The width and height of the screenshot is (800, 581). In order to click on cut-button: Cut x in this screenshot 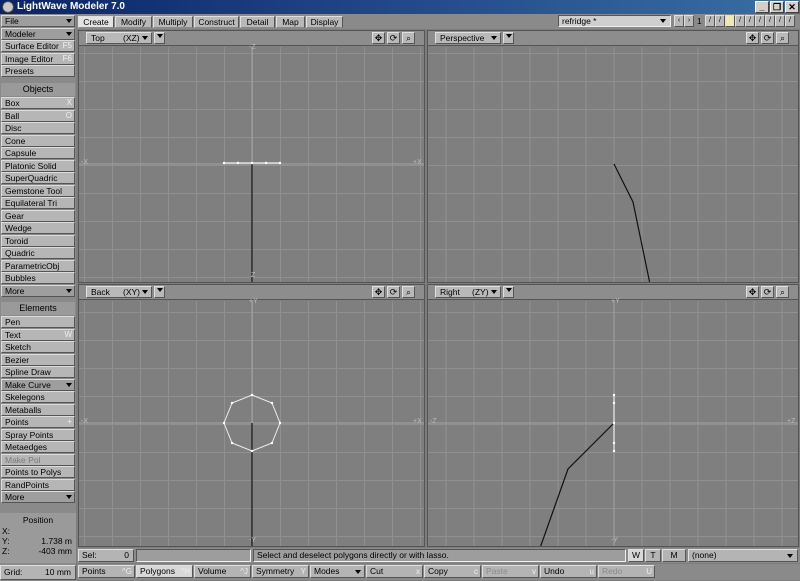, I will do `click(394, 571)`.